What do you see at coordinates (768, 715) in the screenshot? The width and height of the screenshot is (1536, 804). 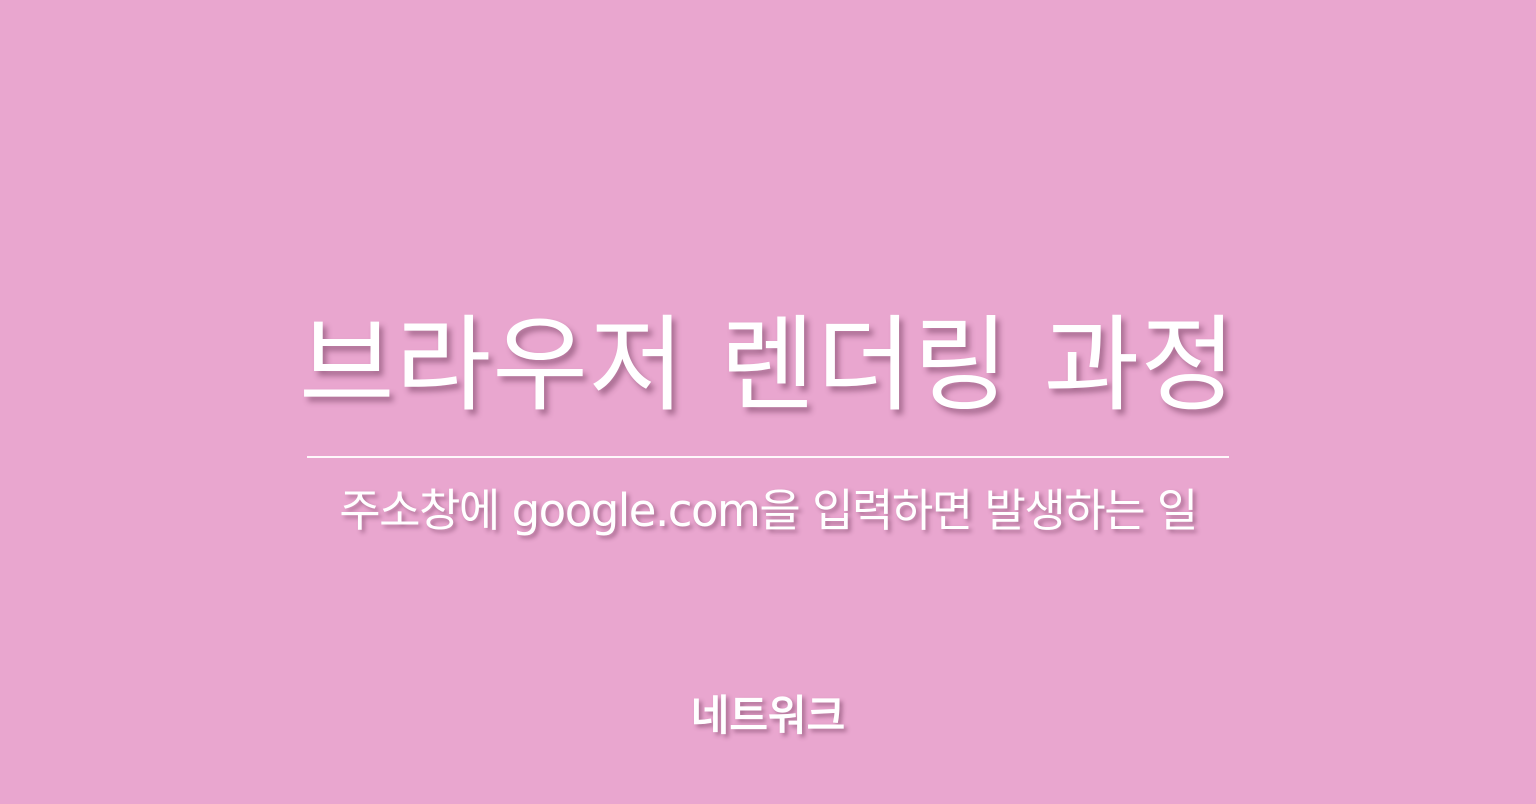 I see `category-label: 네트워크` at bounding box center [768, 715].